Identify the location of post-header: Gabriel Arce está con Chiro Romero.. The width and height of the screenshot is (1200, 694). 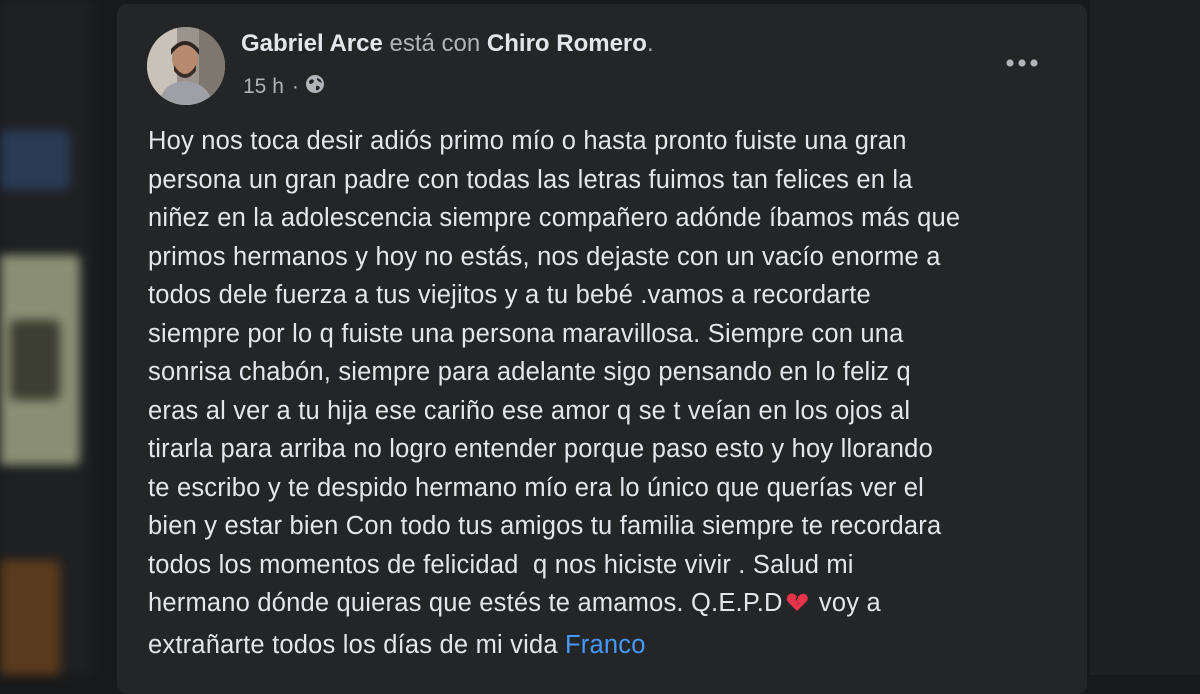
(447, 44).